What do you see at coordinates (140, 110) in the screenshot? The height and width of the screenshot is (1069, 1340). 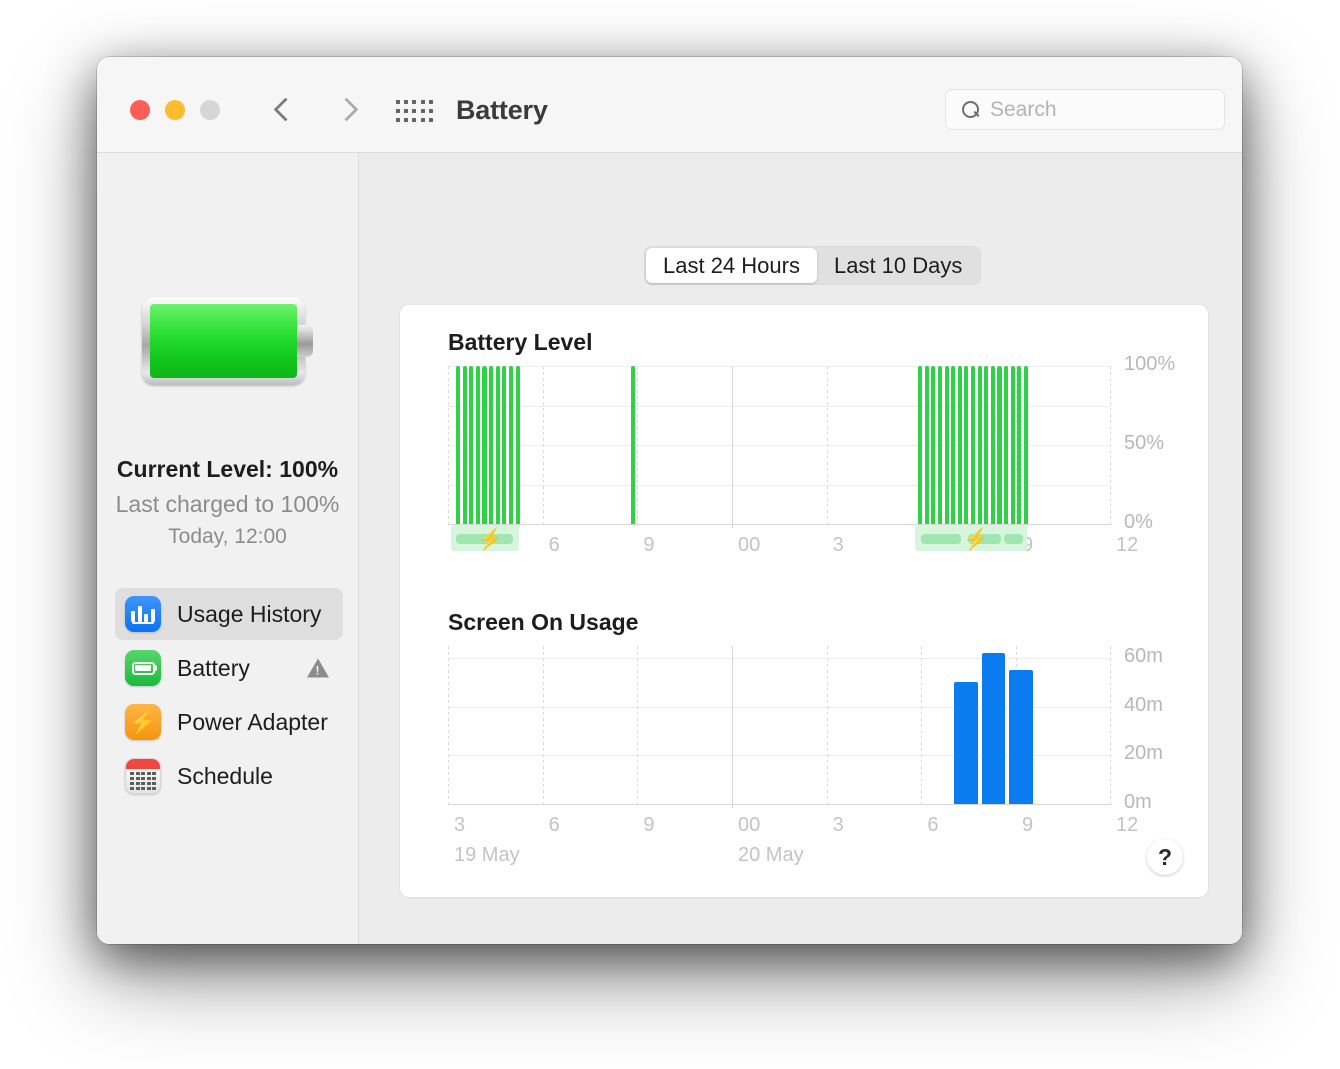 I see `close-button` at bounding box center [140, 110].